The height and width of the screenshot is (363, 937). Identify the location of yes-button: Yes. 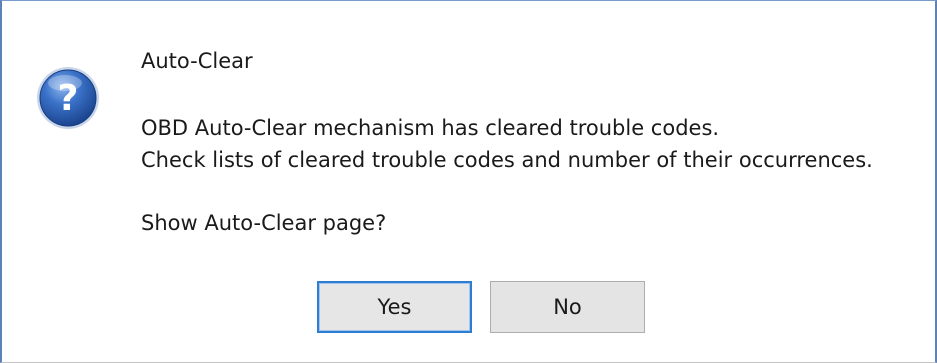
(394, 307).